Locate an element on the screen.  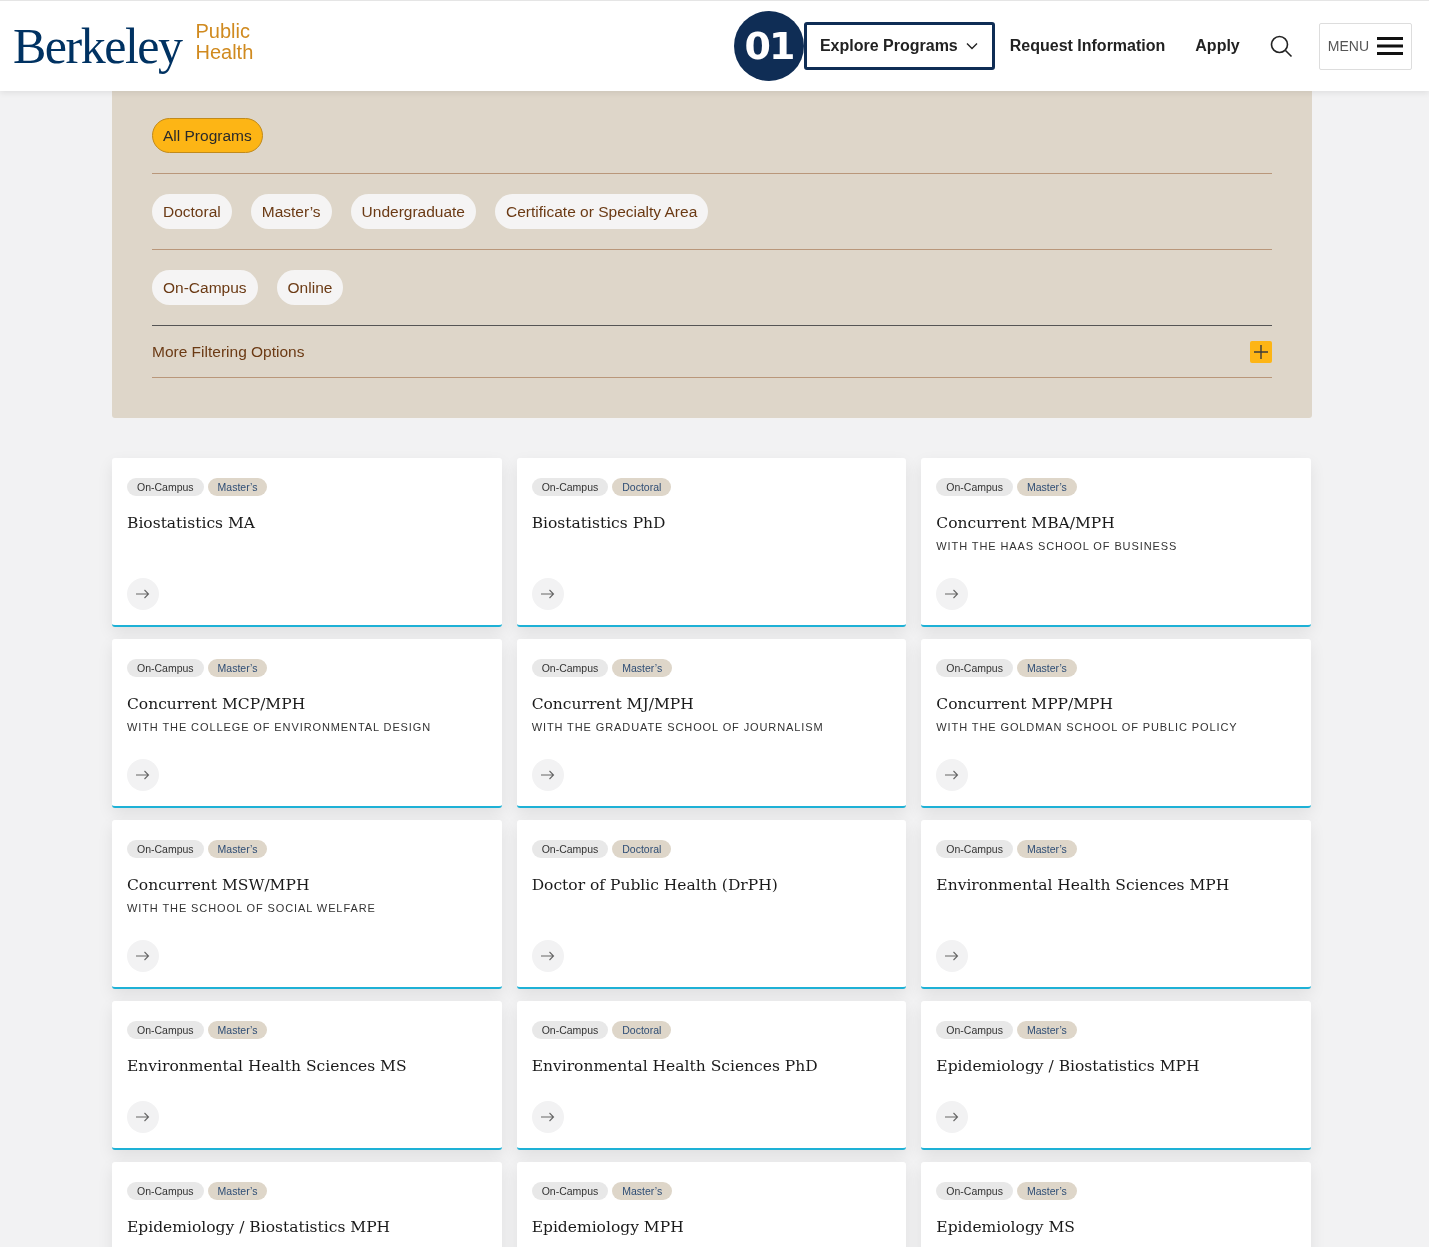
program-title: Environmental Health Sciences MPH is located at coordinates (1083, 885).